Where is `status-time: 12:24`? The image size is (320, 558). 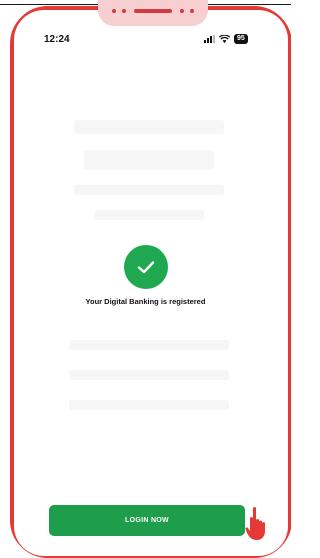
status-time: 12:24 is located at coordinates (57, 39).